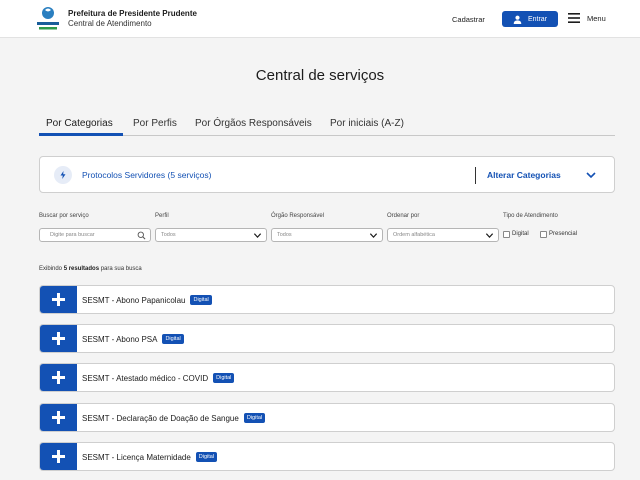 This screenshot has height=480, width=640. I want to click on hamburger-icon, so click(574, 18).